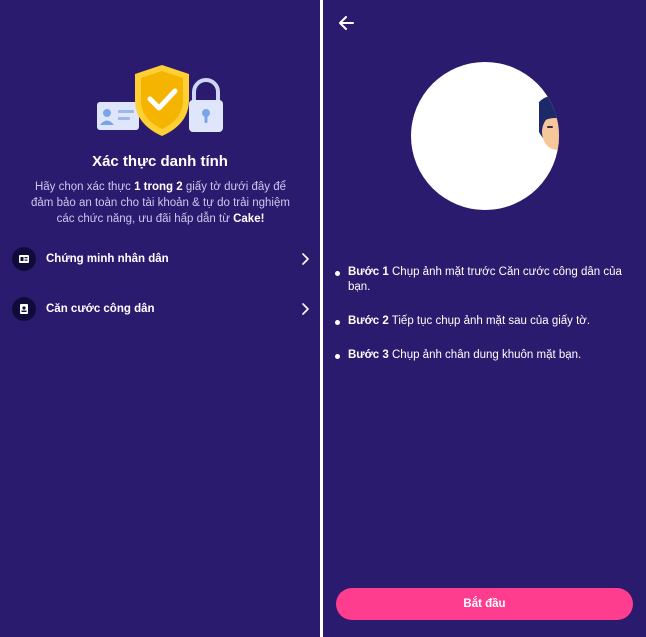 The height and width of the screenshot is (637, 646). What do you see at coordinates (206, 105) in the screenshot?
I see `padlock-icon` at bounding box center [206, 105].